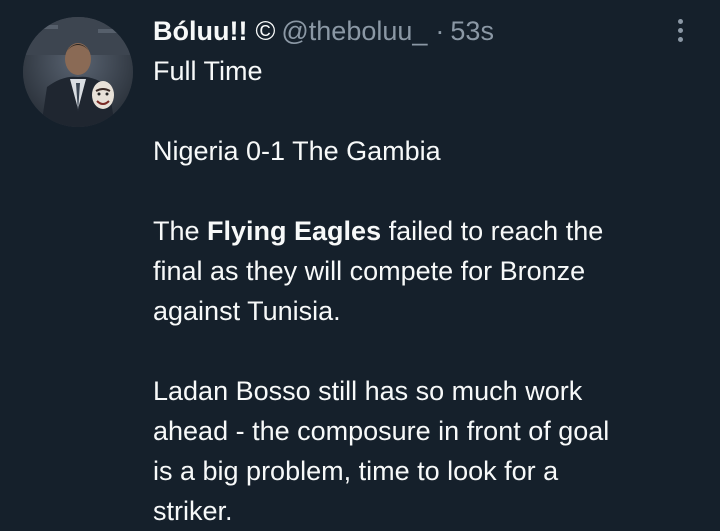  I want to click on user-handle: @theboluu_, so click(354, 31).